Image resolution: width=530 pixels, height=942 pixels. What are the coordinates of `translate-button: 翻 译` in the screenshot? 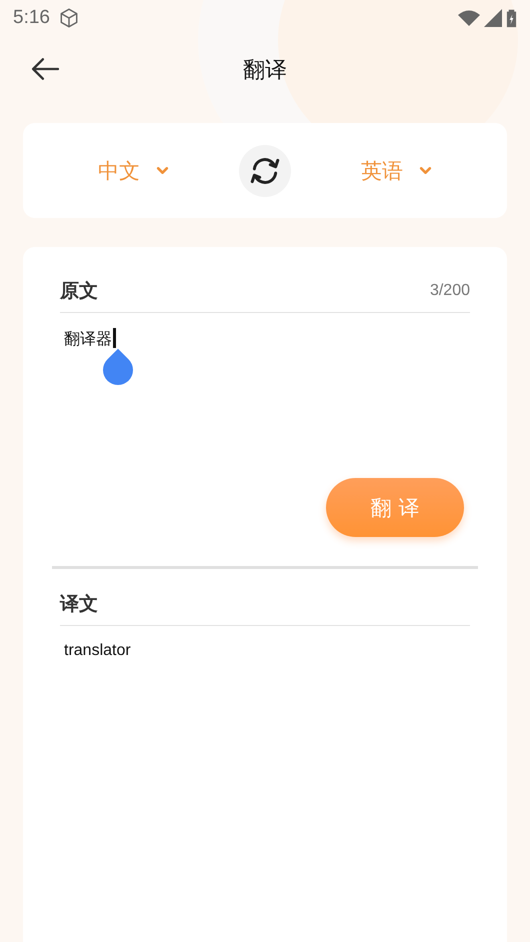 It's located at (395, 507).